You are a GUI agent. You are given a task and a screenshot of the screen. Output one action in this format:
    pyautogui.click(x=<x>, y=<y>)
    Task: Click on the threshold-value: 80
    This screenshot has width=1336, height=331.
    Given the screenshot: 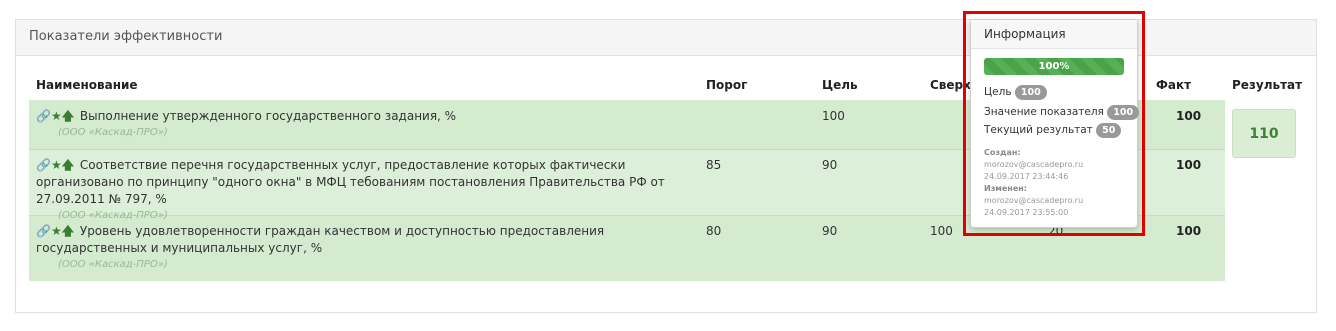 What is the action you would take?
    pyautogui.click(x=714, y=231)
    